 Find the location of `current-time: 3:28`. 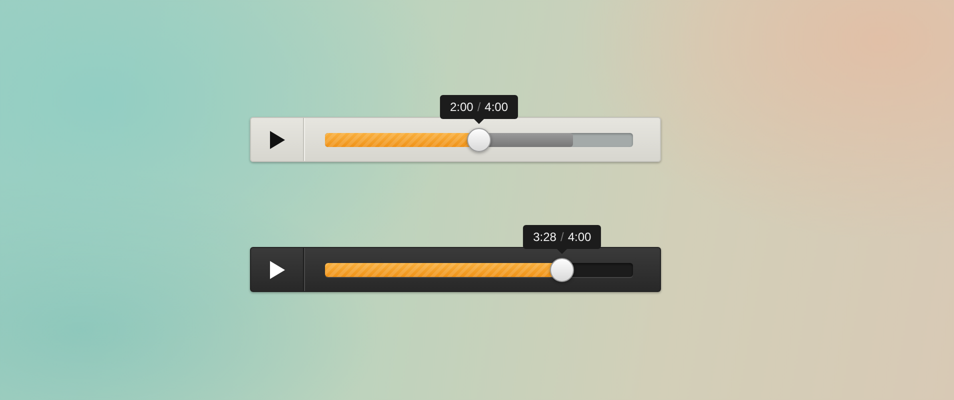

current-time: 3:28 is located at coordinates (544, 237).